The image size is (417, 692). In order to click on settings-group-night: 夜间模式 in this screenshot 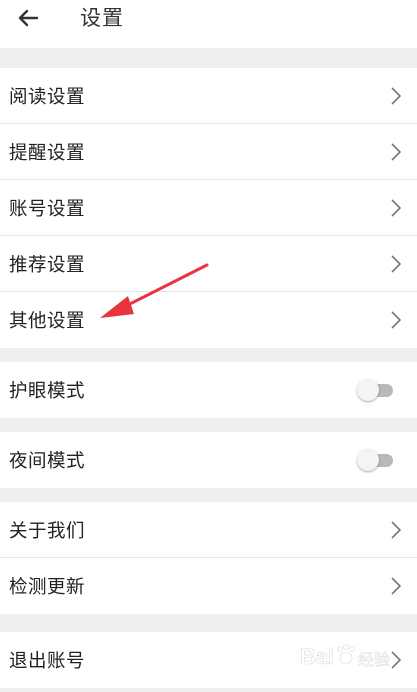, I will do `click(208, 460)`.